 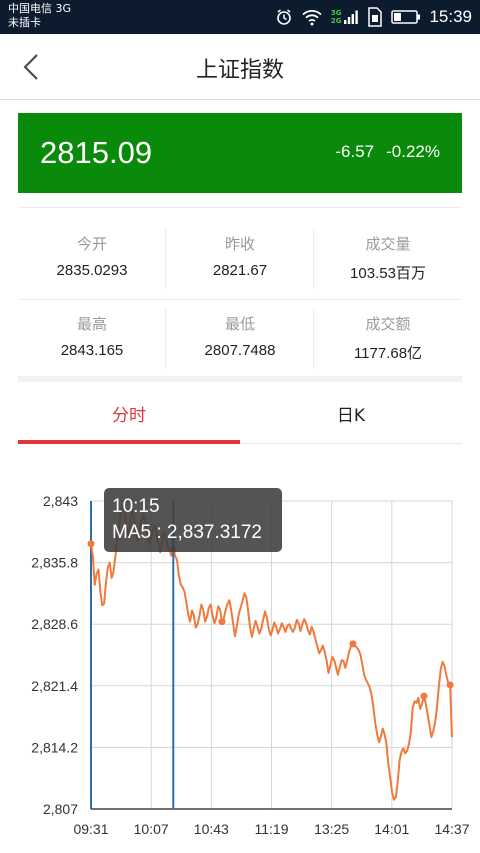 What do you see at coordinates (239, 244) in the screenshot?
I see `stat-label: 昨收` at bounding box center [239, 244].